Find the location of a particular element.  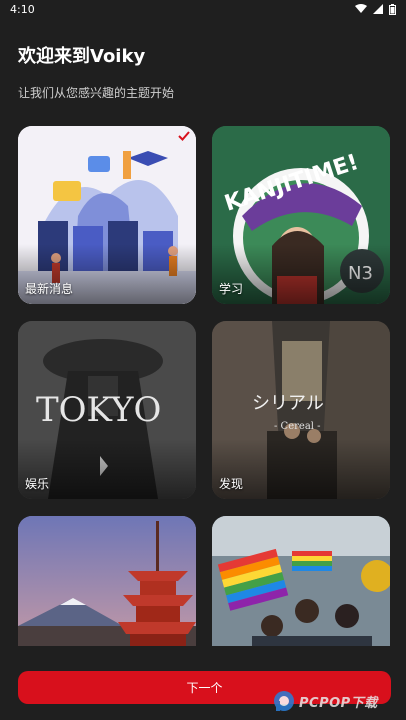

topic-label: 娱乐 is located at coordinates (37, 484).